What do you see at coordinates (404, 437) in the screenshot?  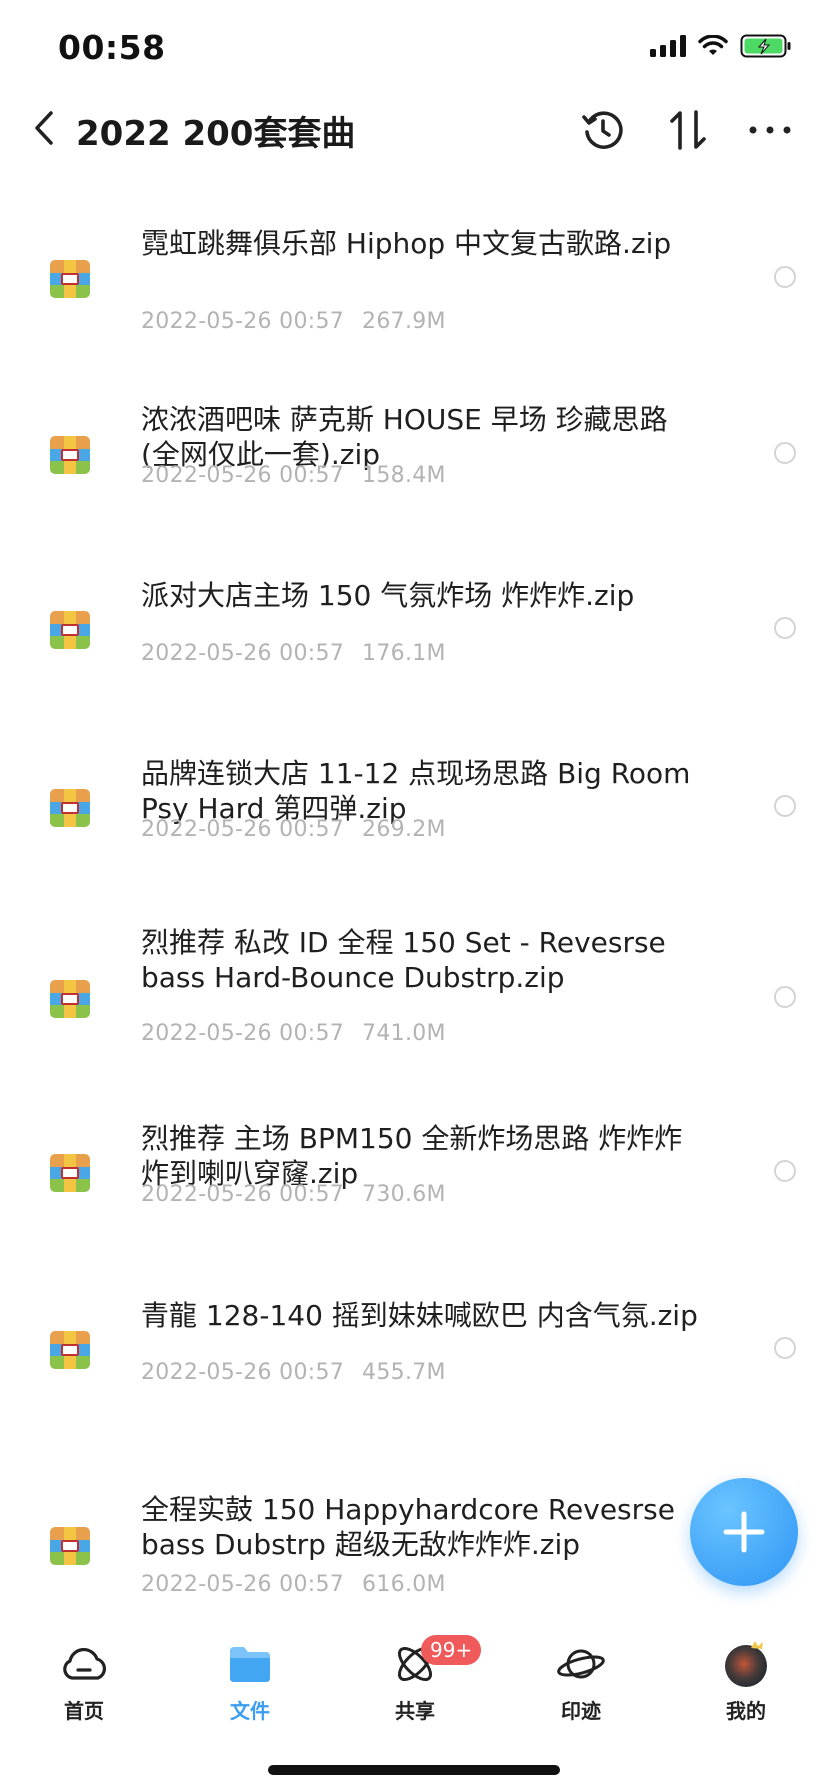 I see `file-name: 浓浓酒吧味 萨克斯 HOUSE 早场 珍藏思路 (全网仅此一套).zip` at bounding box center [404, 437].